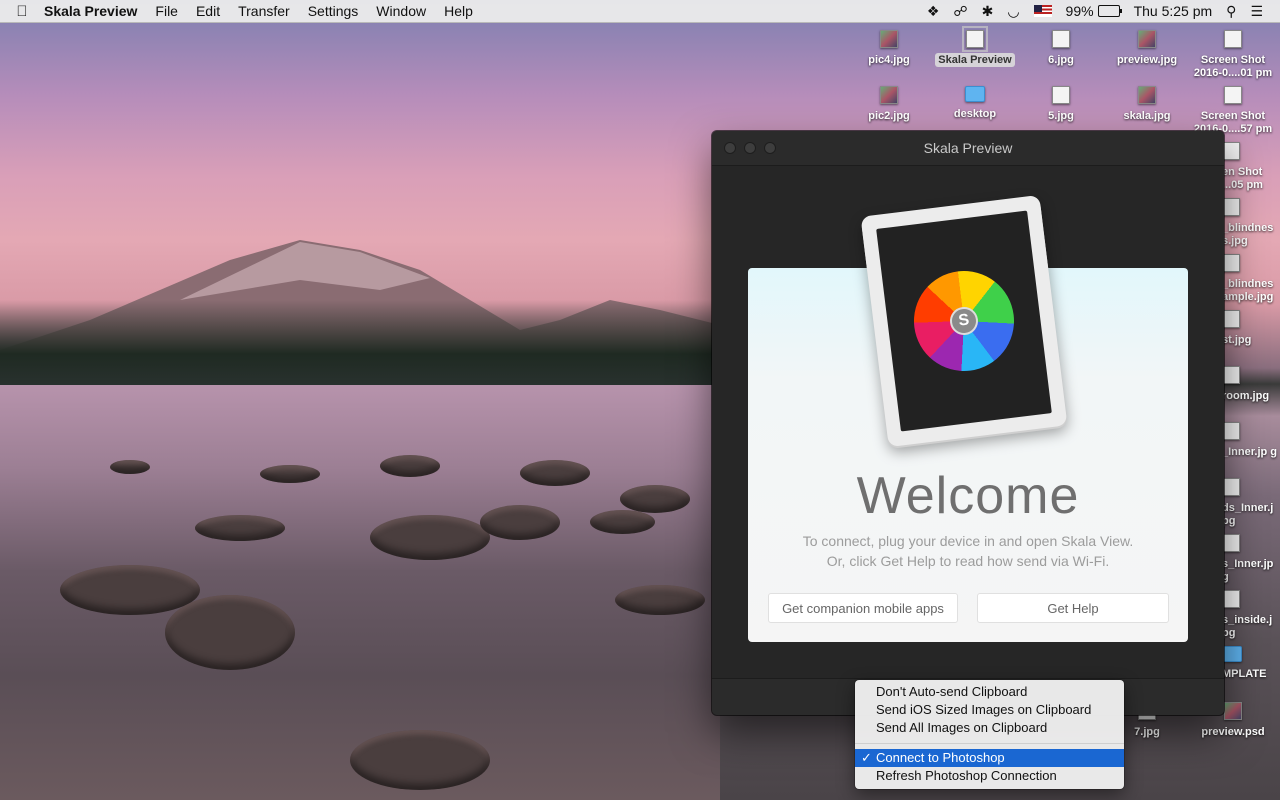 The image size is (1280, 800). Describe the element at coordinates (95, 11) in the screenshot. I see `menu-app-name: Skala Preview` at that location.